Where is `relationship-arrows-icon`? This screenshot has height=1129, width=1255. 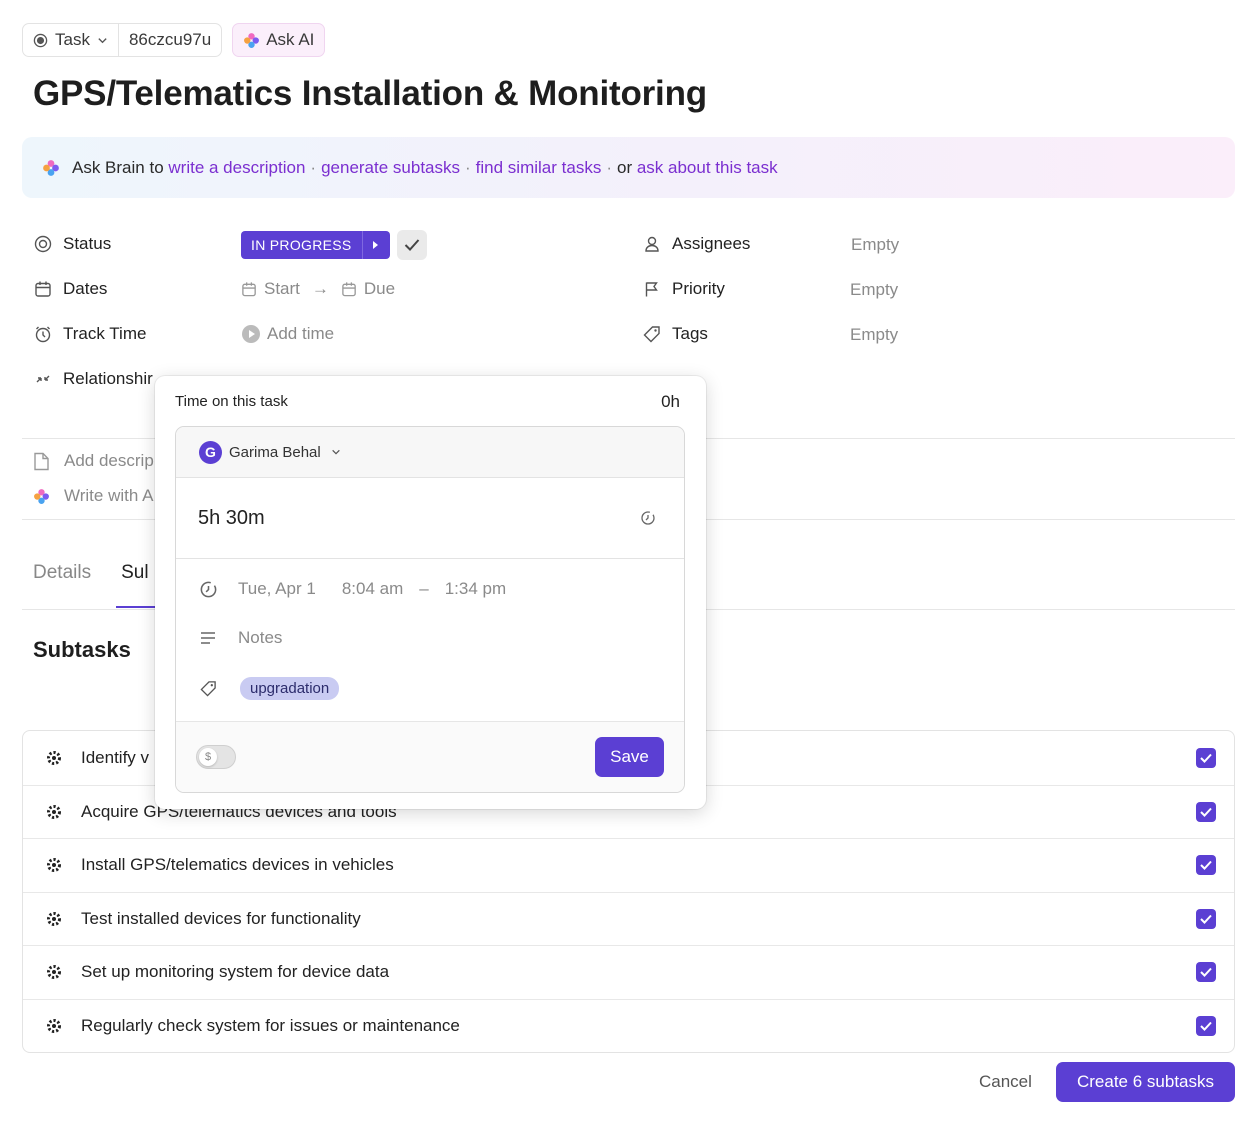
relationship-arrows-icon is located at coordinates (43, 379).